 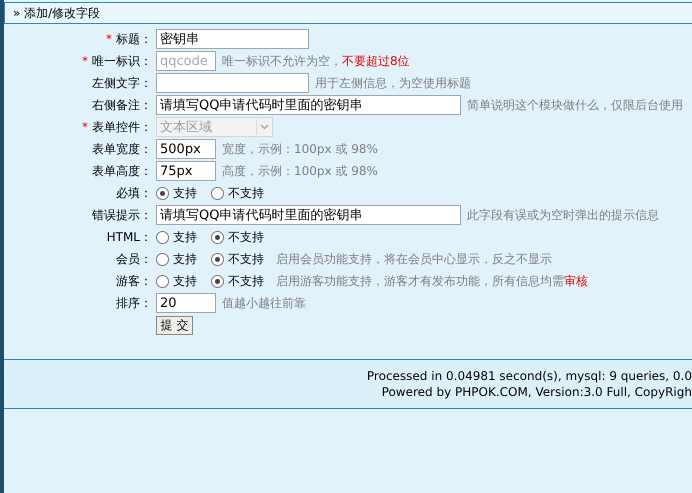 I want to click on input-field: 500px, so click(x=186, y=149).